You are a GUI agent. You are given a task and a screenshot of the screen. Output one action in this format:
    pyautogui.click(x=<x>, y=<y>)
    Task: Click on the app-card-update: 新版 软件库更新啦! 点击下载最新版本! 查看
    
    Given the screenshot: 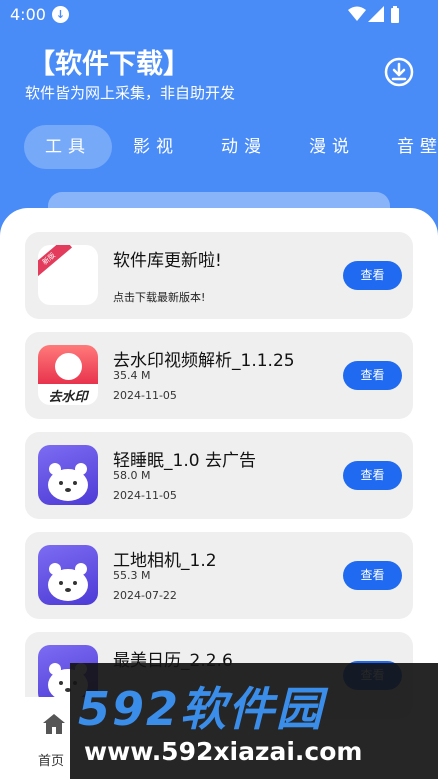 What is the action you would take?
    pyautogui.click(x=219, y=275)
    